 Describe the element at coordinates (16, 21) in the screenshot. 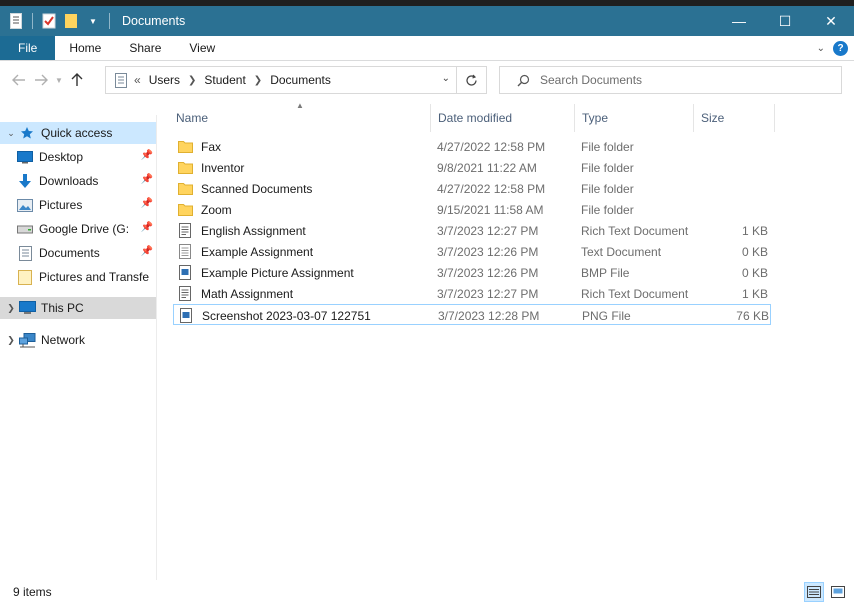

I see `properties-icon` at that location.